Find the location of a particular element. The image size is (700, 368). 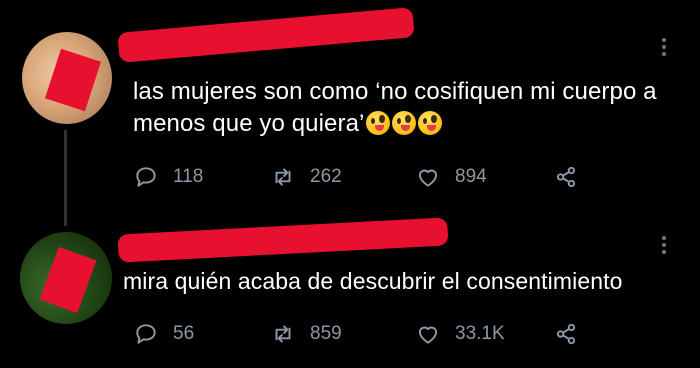

retweet-button: 262 is located at coordinates (306, 177).